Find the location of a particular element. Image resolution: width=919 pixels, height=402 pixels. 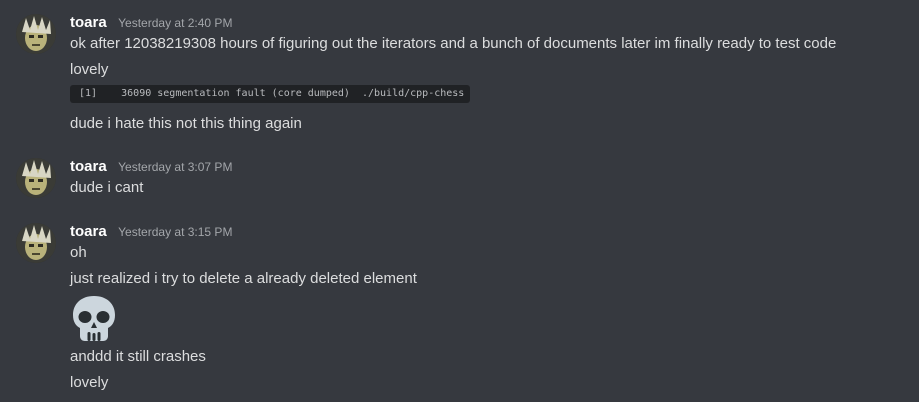

timestamp: Yesterday at 3:15 PM is located at coordinates (175, 232).